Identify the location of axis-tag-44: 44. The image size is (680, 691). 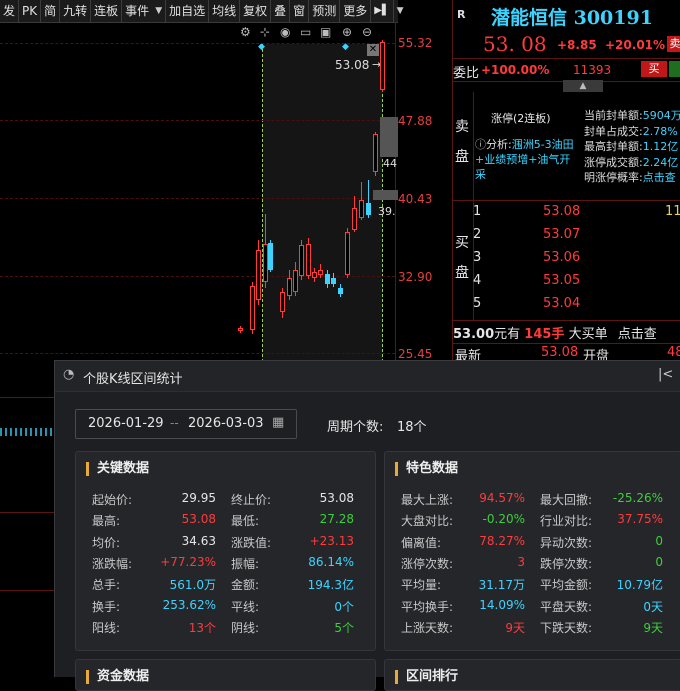
(390, 163).